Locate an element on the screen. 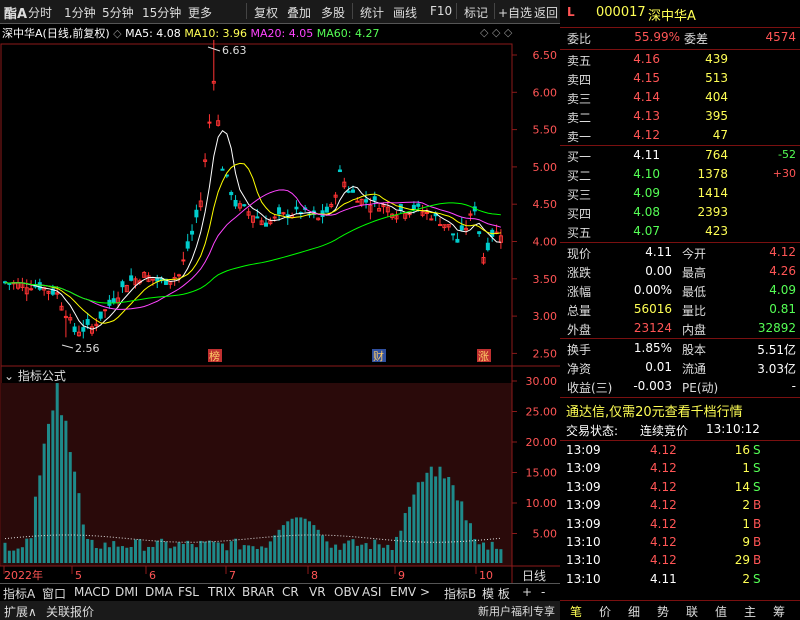  weibi-value: 55.99% is located at coordinates (657, 37).